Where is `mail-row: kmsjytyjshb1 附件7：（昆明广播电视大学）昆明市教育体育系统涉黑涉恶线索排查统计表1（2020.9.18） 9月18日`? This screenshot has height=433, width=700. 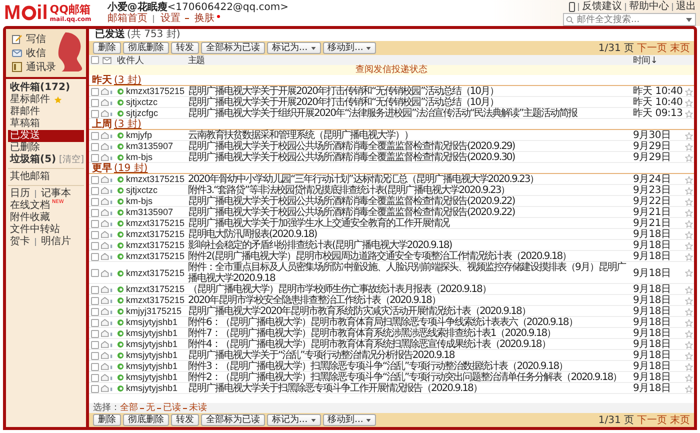 mail-row: kmsjytyjshb1 附件7：（昆明广播电视大学）昆明市教育体育系统涉黑涉恶线索排查统计表1（2020.9.18） 9月18日 is located at coordinates (391, 333).